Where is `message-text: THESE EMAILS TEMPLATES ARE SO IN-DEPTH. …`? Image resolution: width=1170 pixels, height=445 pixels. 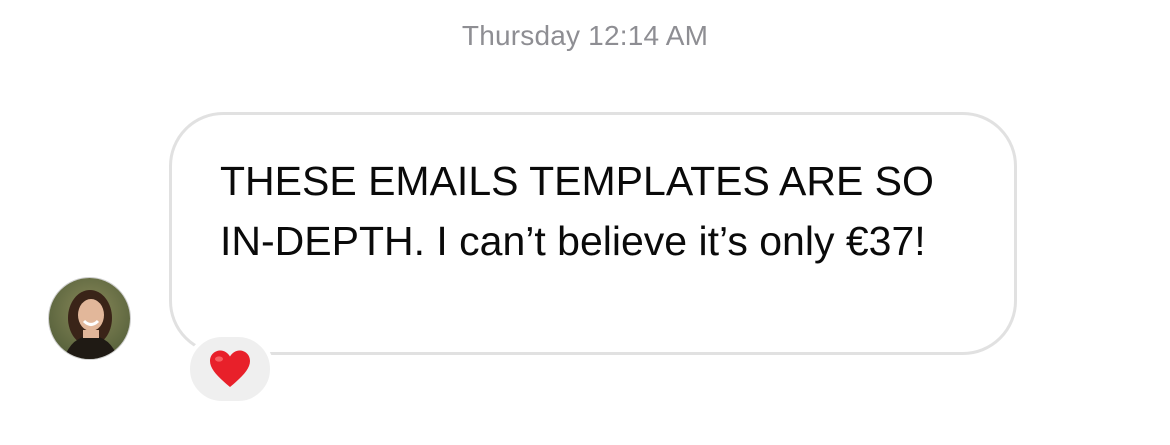 message-text: THESE EMAILS TEMPLATES ARE SO IN-DEPTH. … is located at coordinates (583, 211).